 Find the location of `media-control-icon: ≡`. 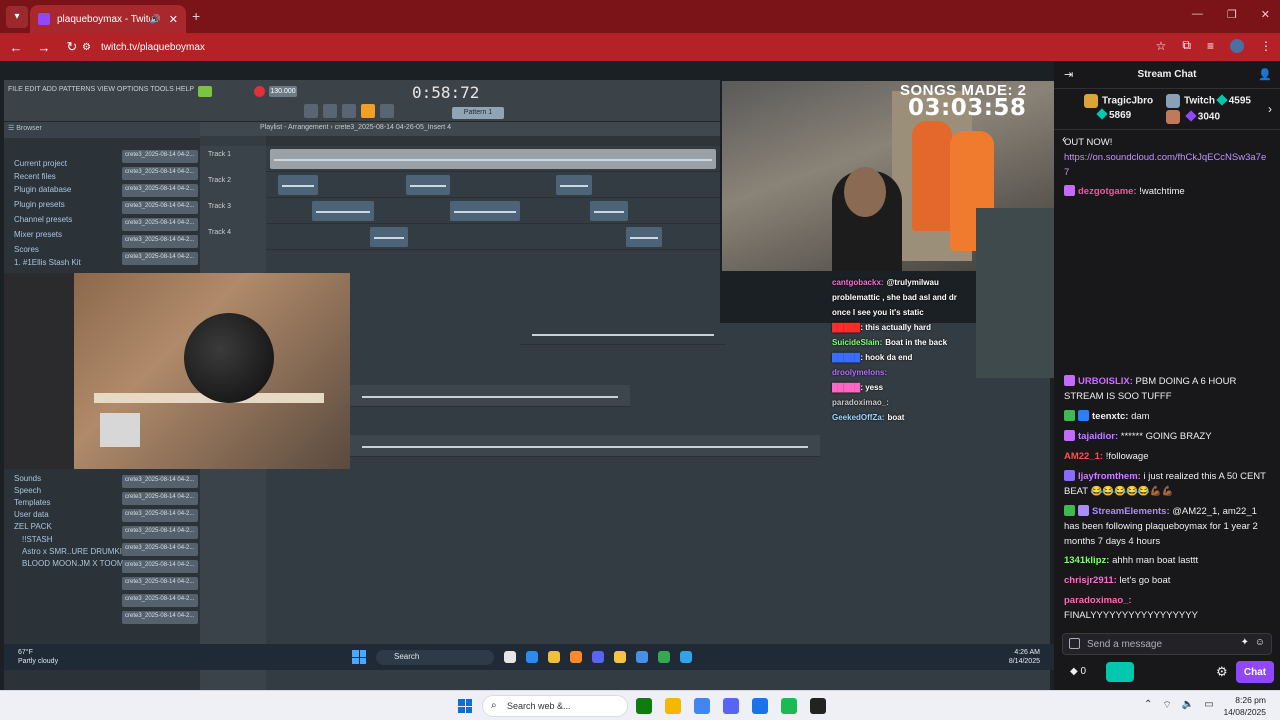

media-control-icon: ≡ is located at coordinates (1210, 46).